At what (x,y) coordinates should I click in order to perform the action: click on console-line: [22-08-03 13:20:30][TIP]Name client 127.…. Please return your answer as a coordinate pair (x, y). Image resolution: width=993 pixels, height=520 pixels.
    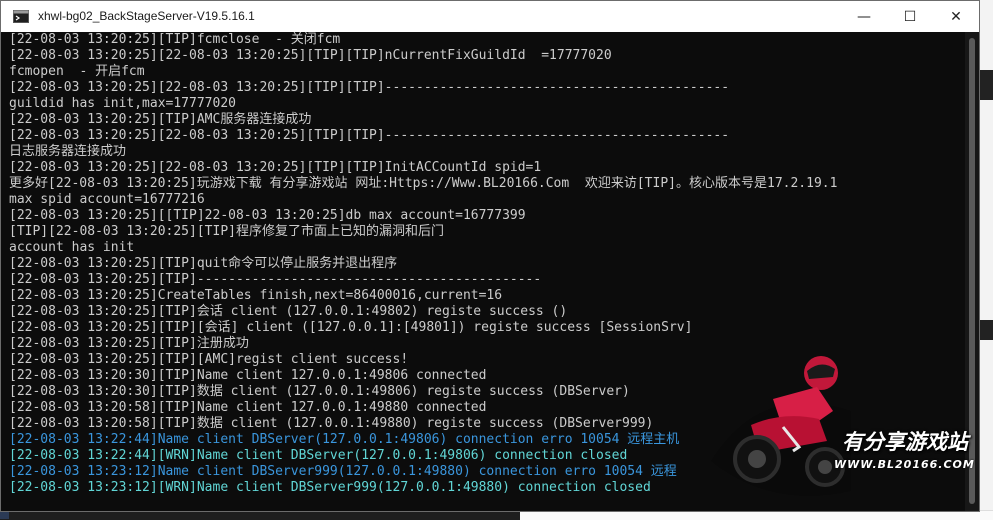
    Looking at the image, I should click on (248, 375).